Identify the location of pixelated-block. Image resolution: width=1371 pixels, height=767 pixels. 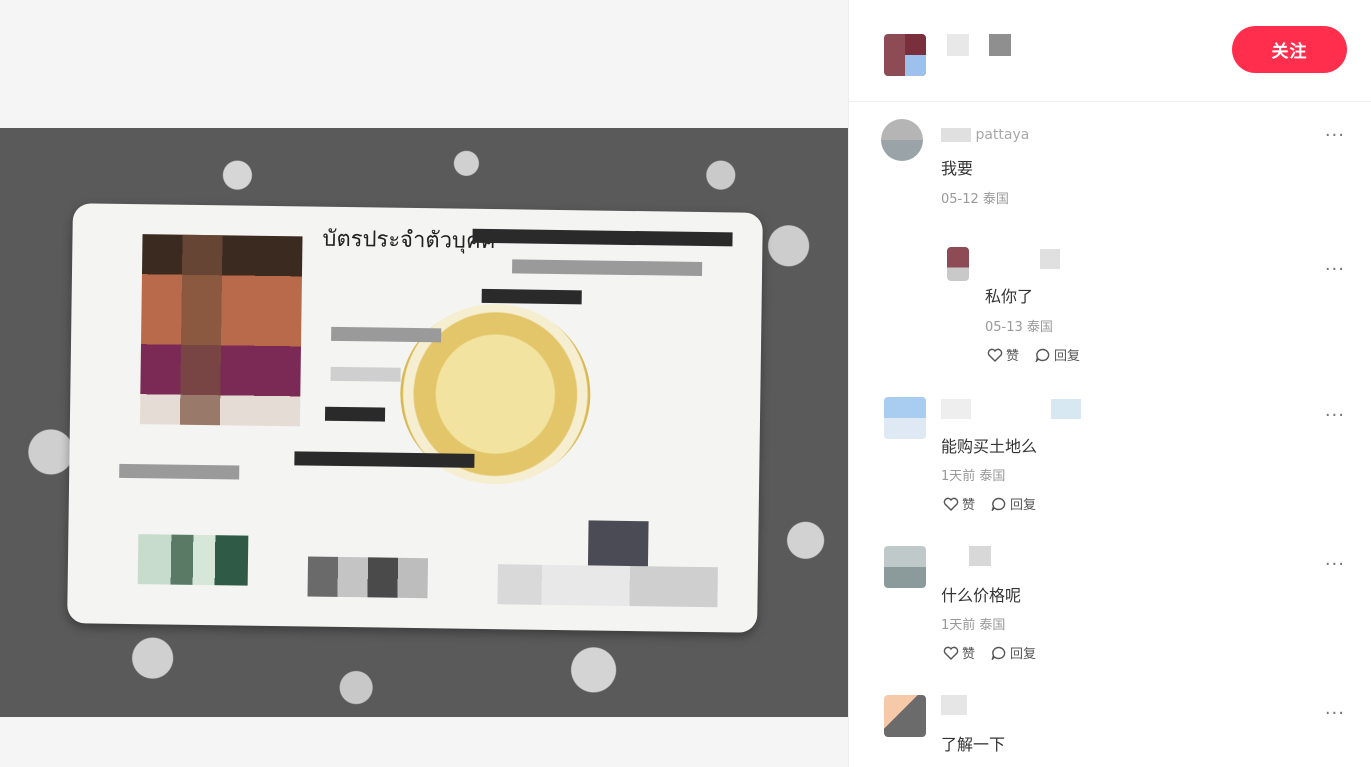
(618, 543).